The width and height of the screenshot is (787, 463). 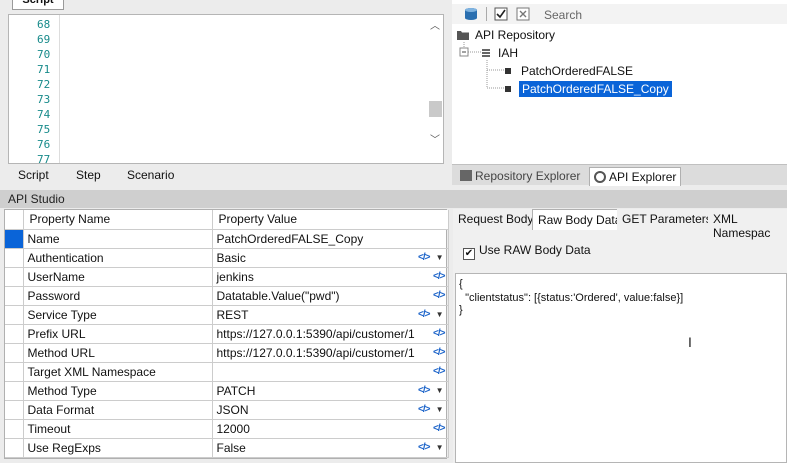 I want to click on use-raw-body-row: ✔ Use RAW Body Data, so click(x=527, y=251).